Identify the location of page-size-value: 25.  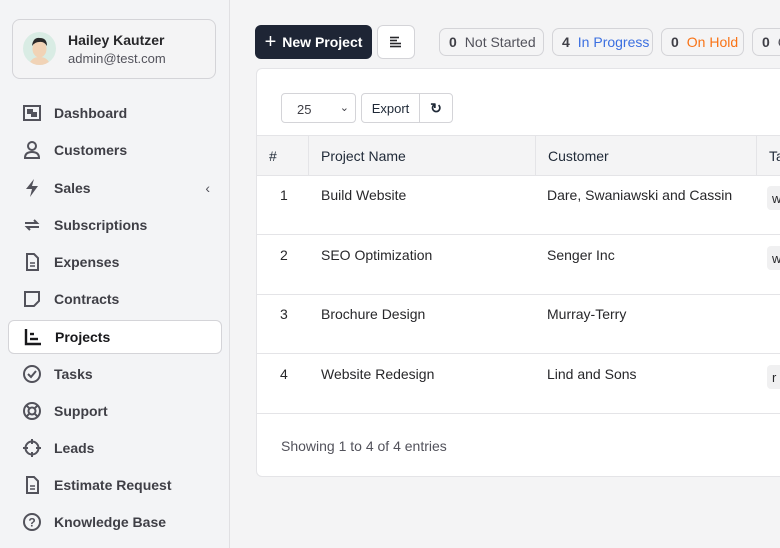
(304, 109).